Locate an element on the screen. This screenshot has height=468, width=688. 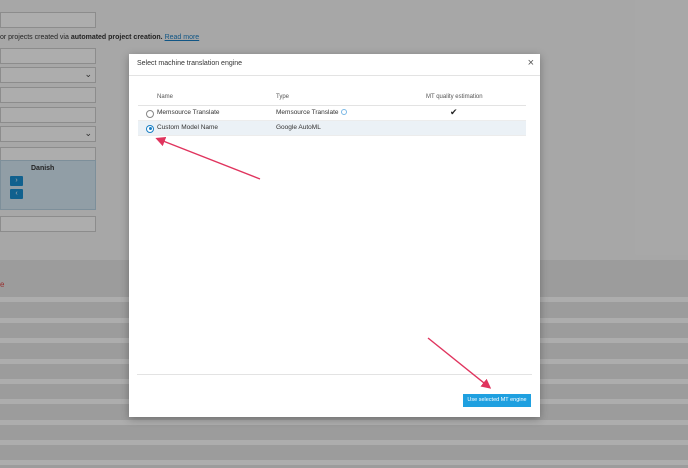
column-header-type: Type is located at coordinates (283, 97).